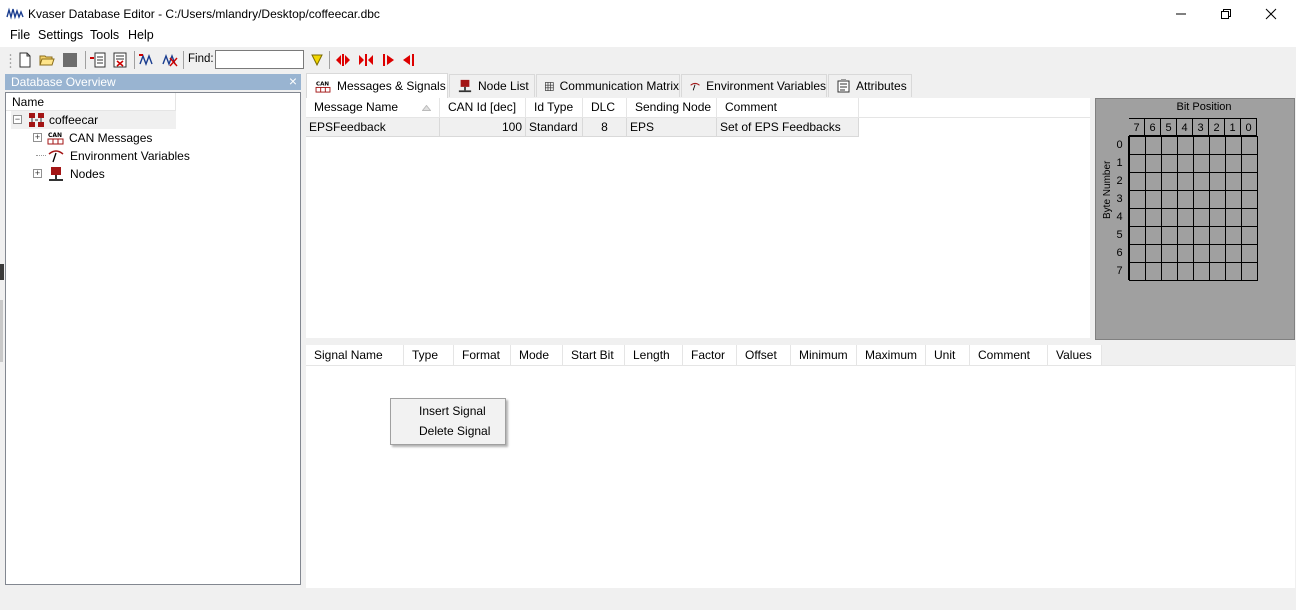 The image size is (1296, 610). I want to click on column-header-type: Type, so click(429, 355).